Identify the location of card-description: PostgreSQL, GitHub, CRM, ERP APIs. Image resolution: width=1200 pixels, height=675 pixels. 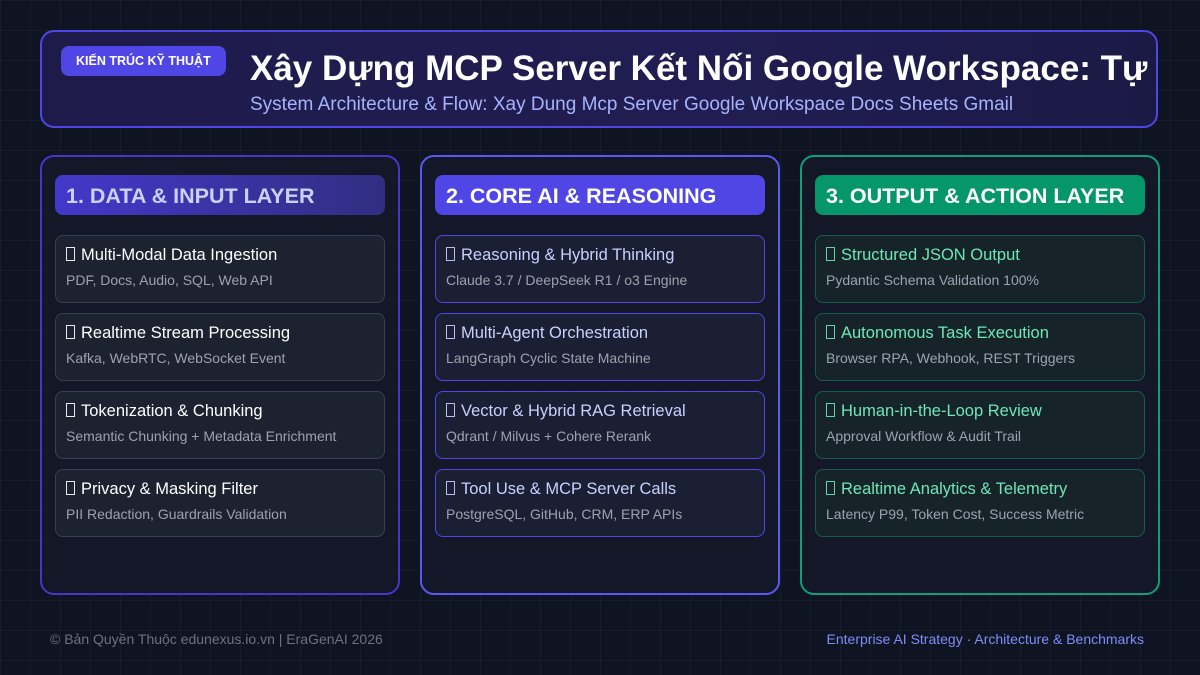
(564, 514).